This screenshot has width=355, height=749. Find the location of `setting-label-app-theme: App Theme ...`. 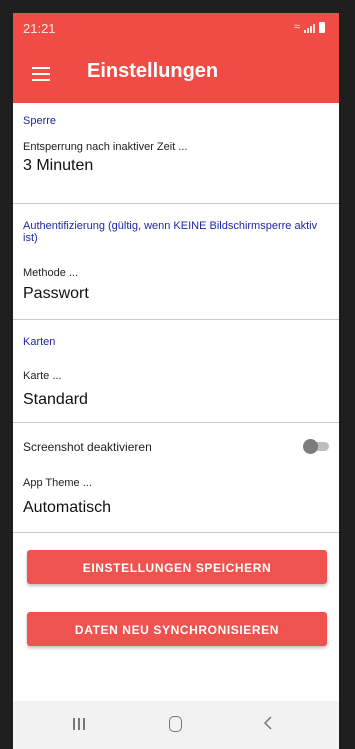

setting-label-app-theme: App Theme ... is located at coordinates (57, 483).